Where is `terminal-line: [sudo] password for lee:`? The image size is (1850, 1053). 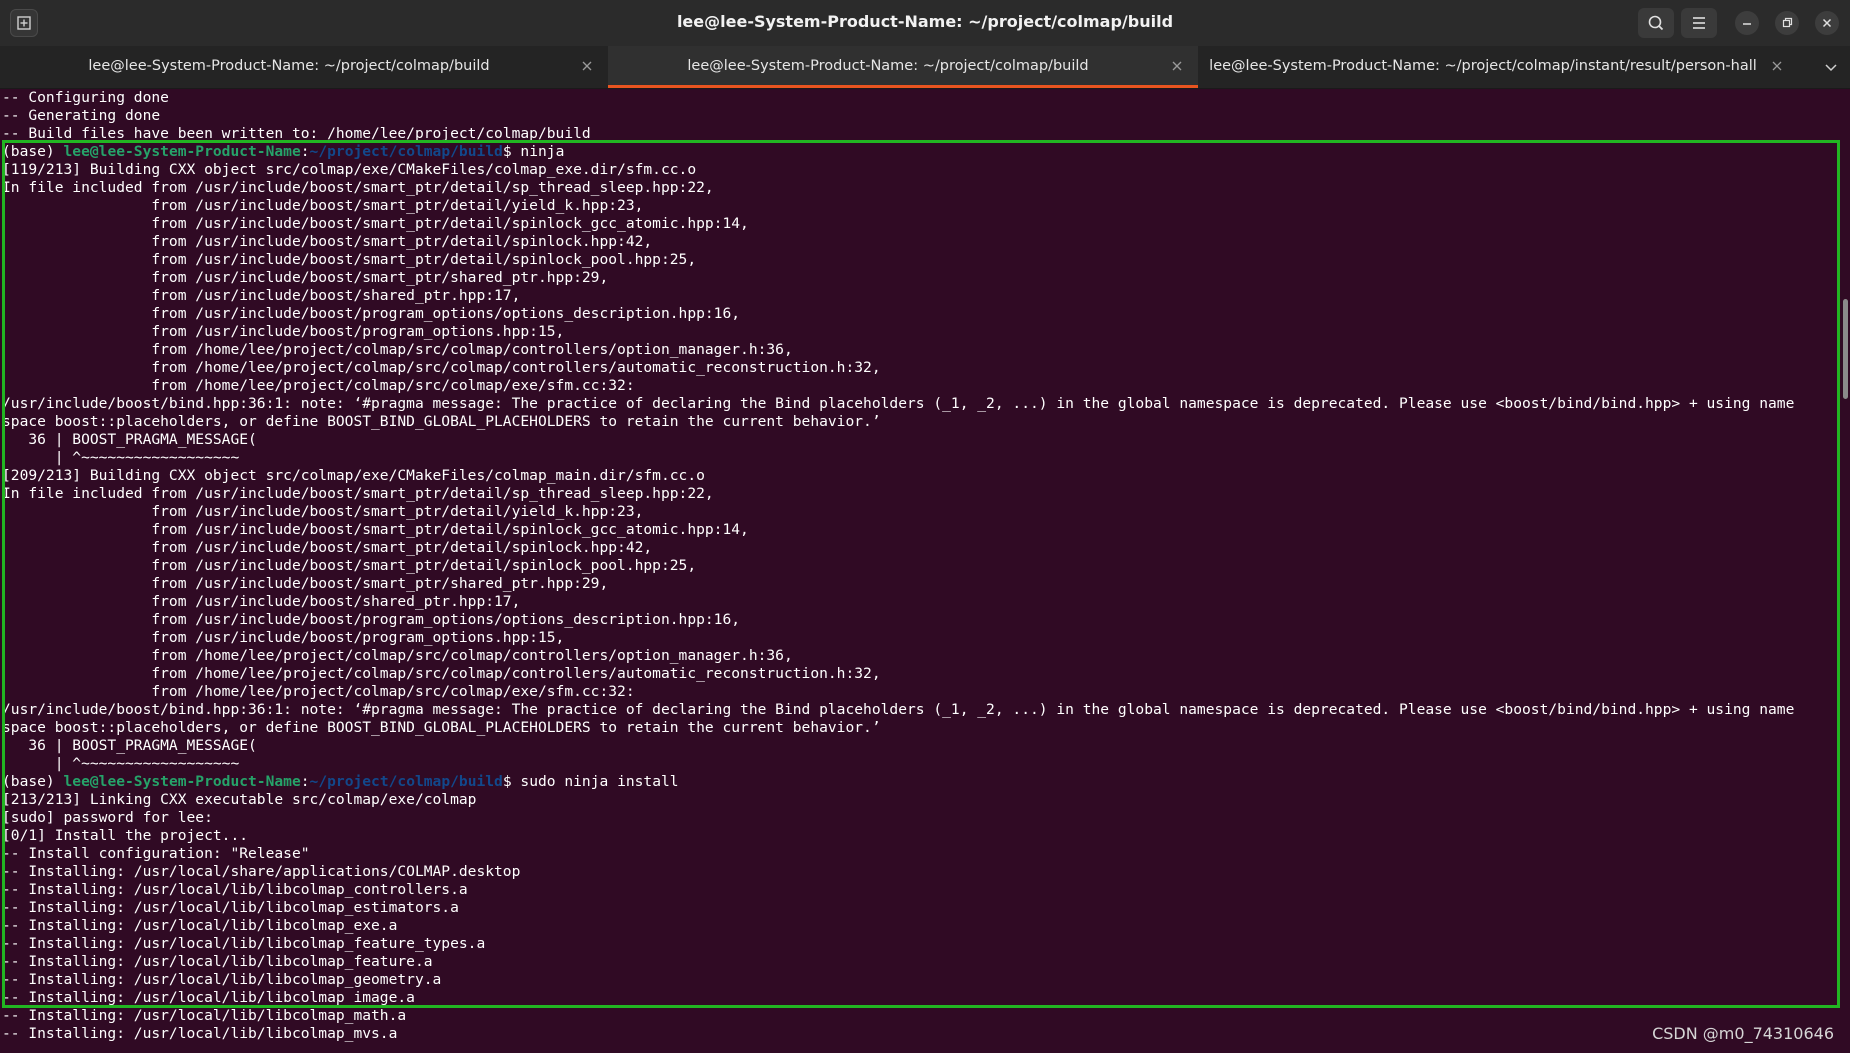
terminal-line: [sudo] password for lee: is located at coordinates (107, 817).